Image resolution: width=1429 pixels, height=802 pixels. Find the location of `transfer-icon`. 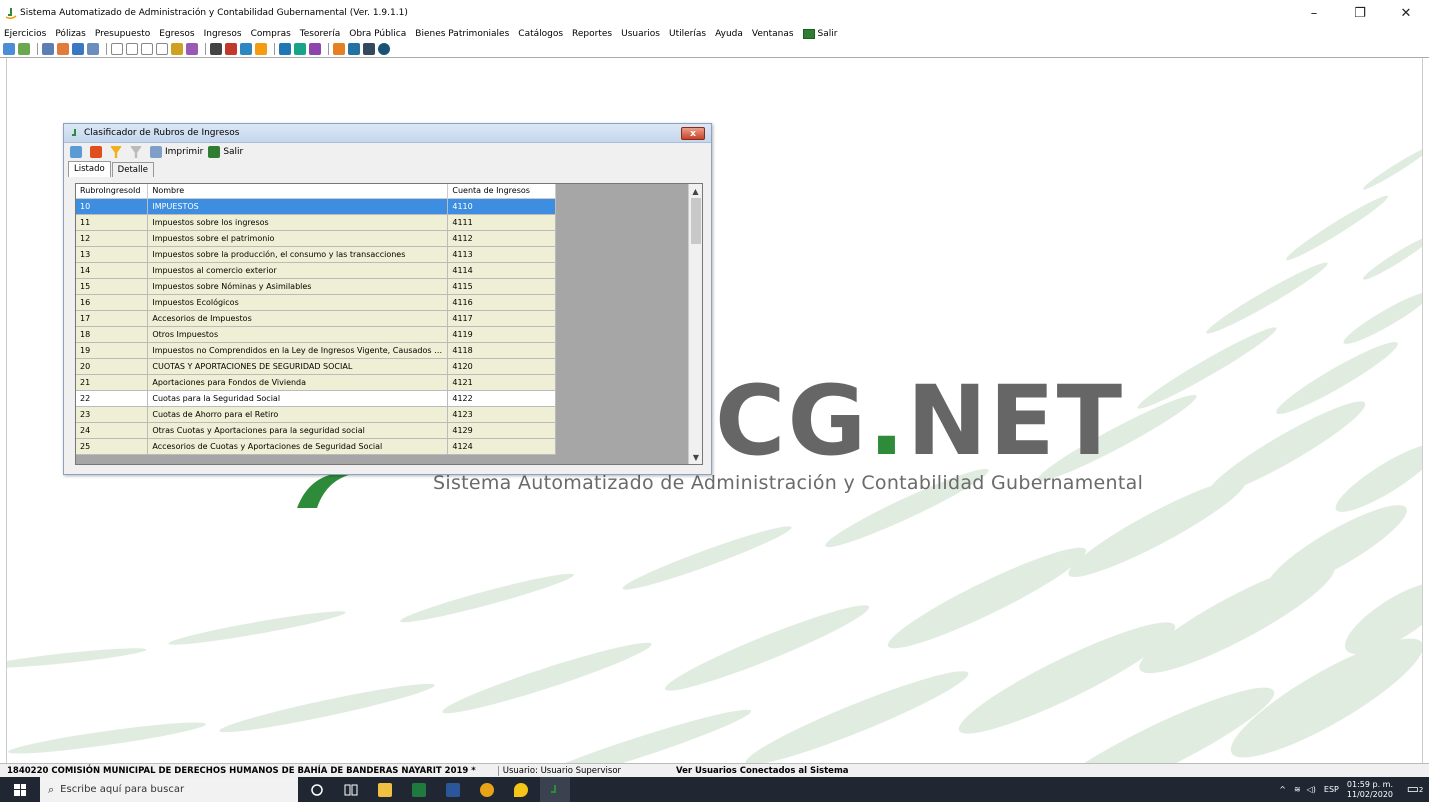

transfer-icon is located at coordinates (63, 49).